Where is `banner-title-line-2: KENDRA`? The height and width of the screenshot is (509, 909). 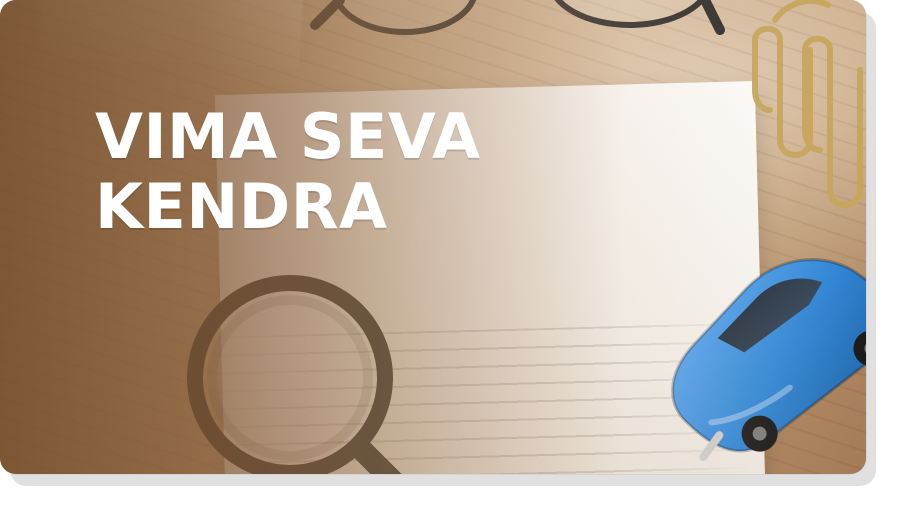
banner-title-line-2: KENDRA is located at coordinates (241, 206).